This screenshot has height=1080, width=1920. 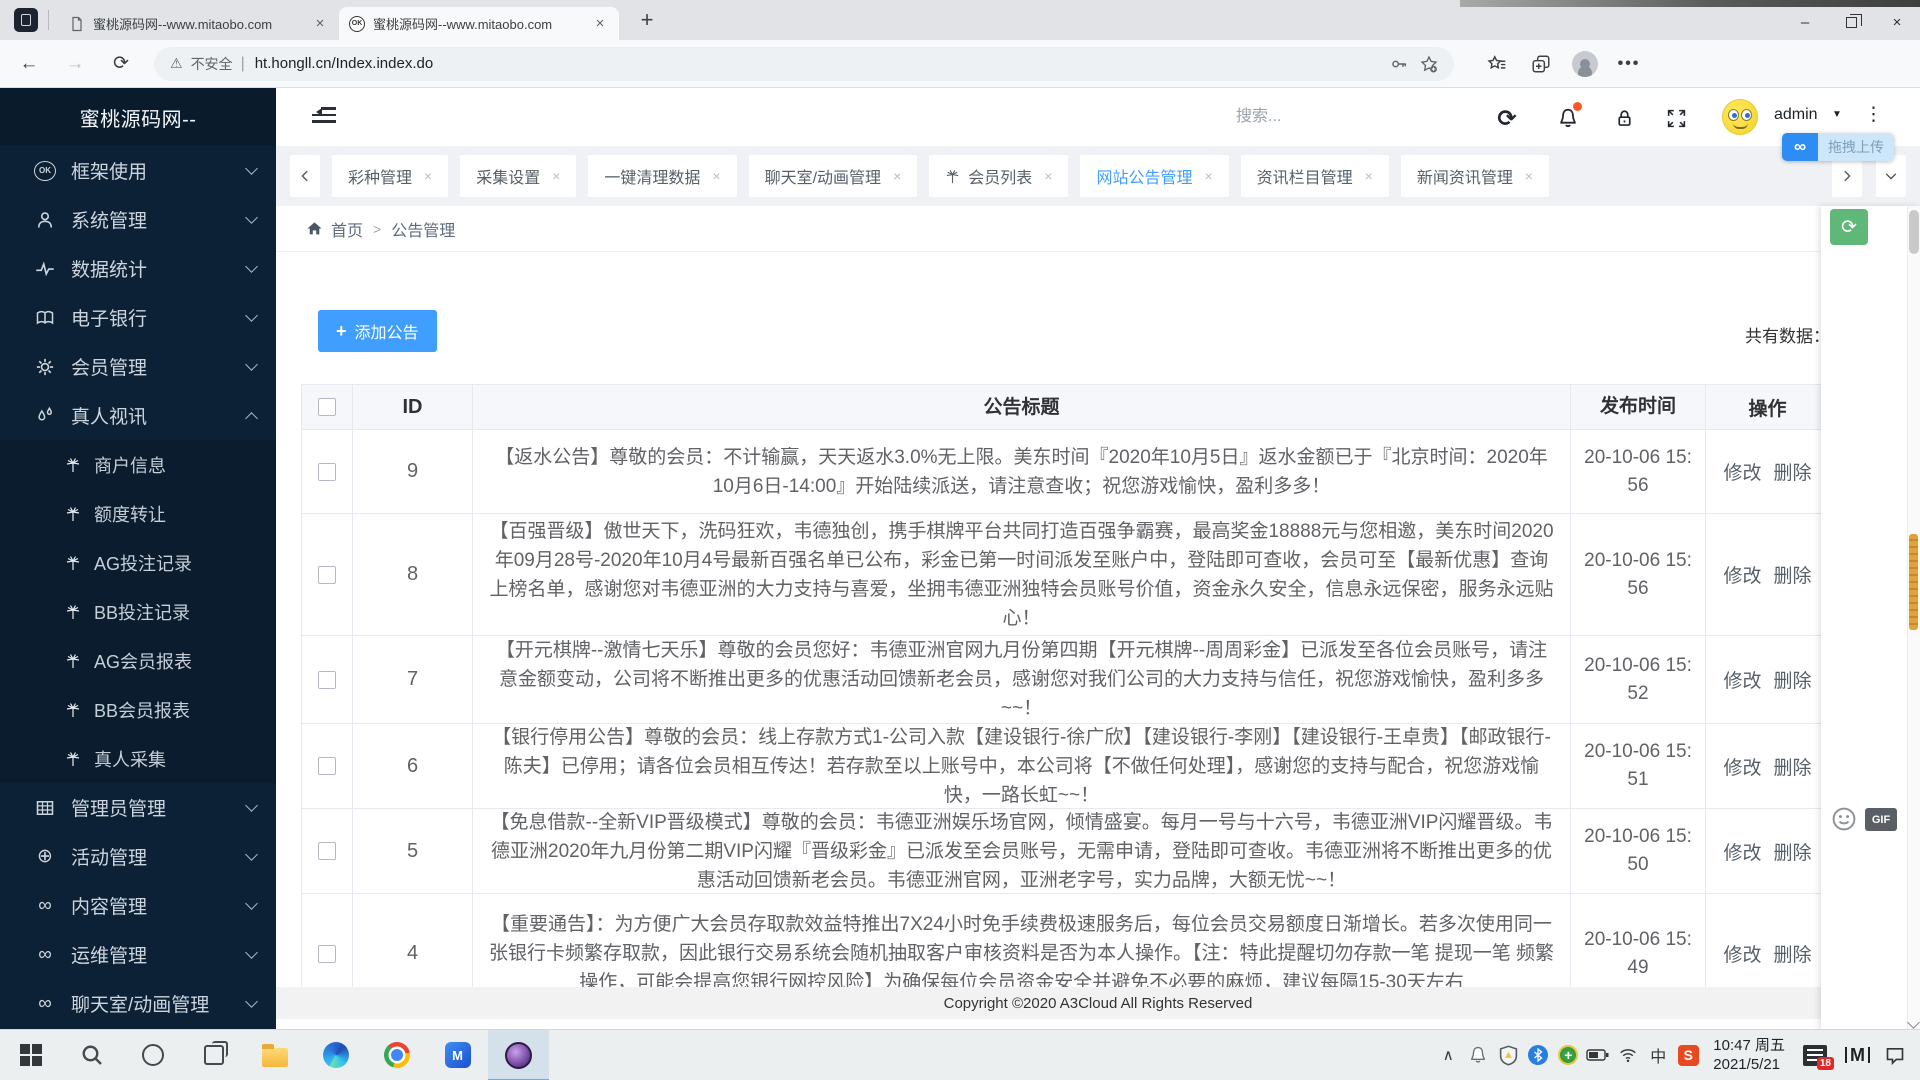 What do you see at coordinates (1881, 819) in the screenshot?
I see `gif-icon: GIF` at bounding box center [1881, 819].